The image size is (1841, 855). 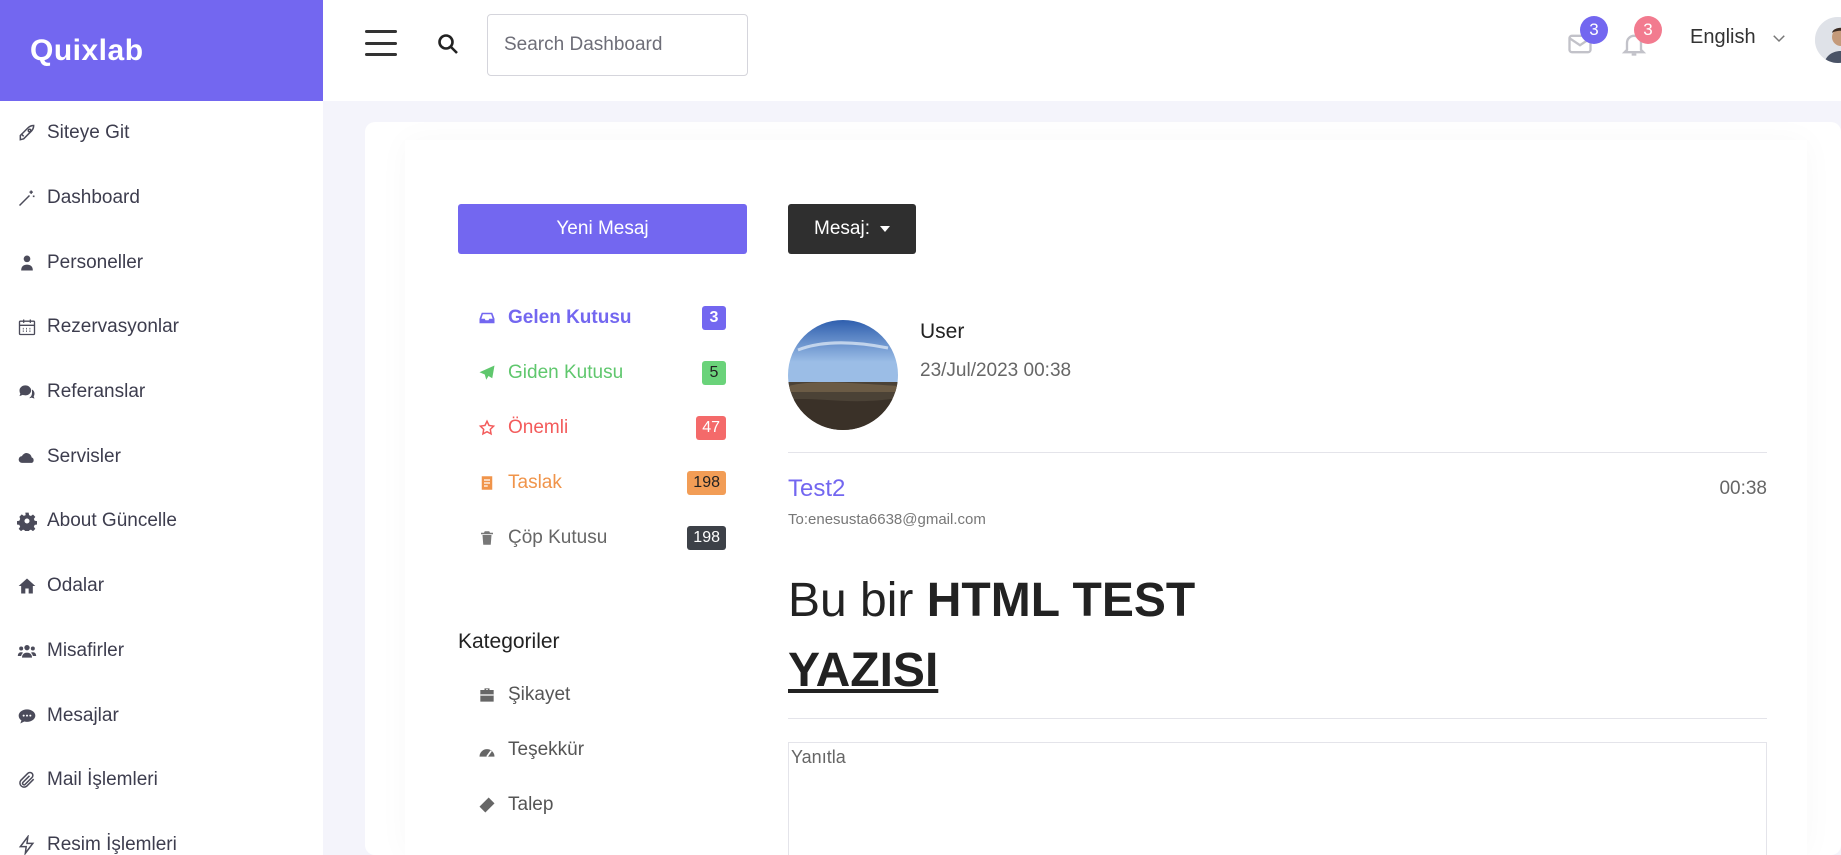 What do you see at coordinates (27, 651) in the screenshot?
I see `users-icon` at bounding box center [27, 651].